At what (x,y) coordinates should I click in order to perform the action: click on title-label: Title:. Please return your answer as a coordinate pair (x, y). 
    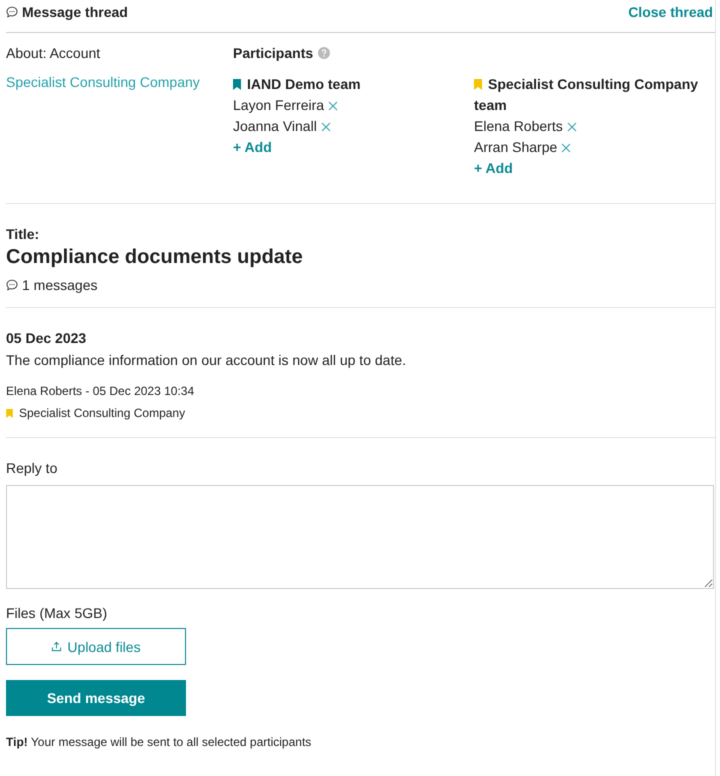
    Looking at the image, I should click on (23, 234).